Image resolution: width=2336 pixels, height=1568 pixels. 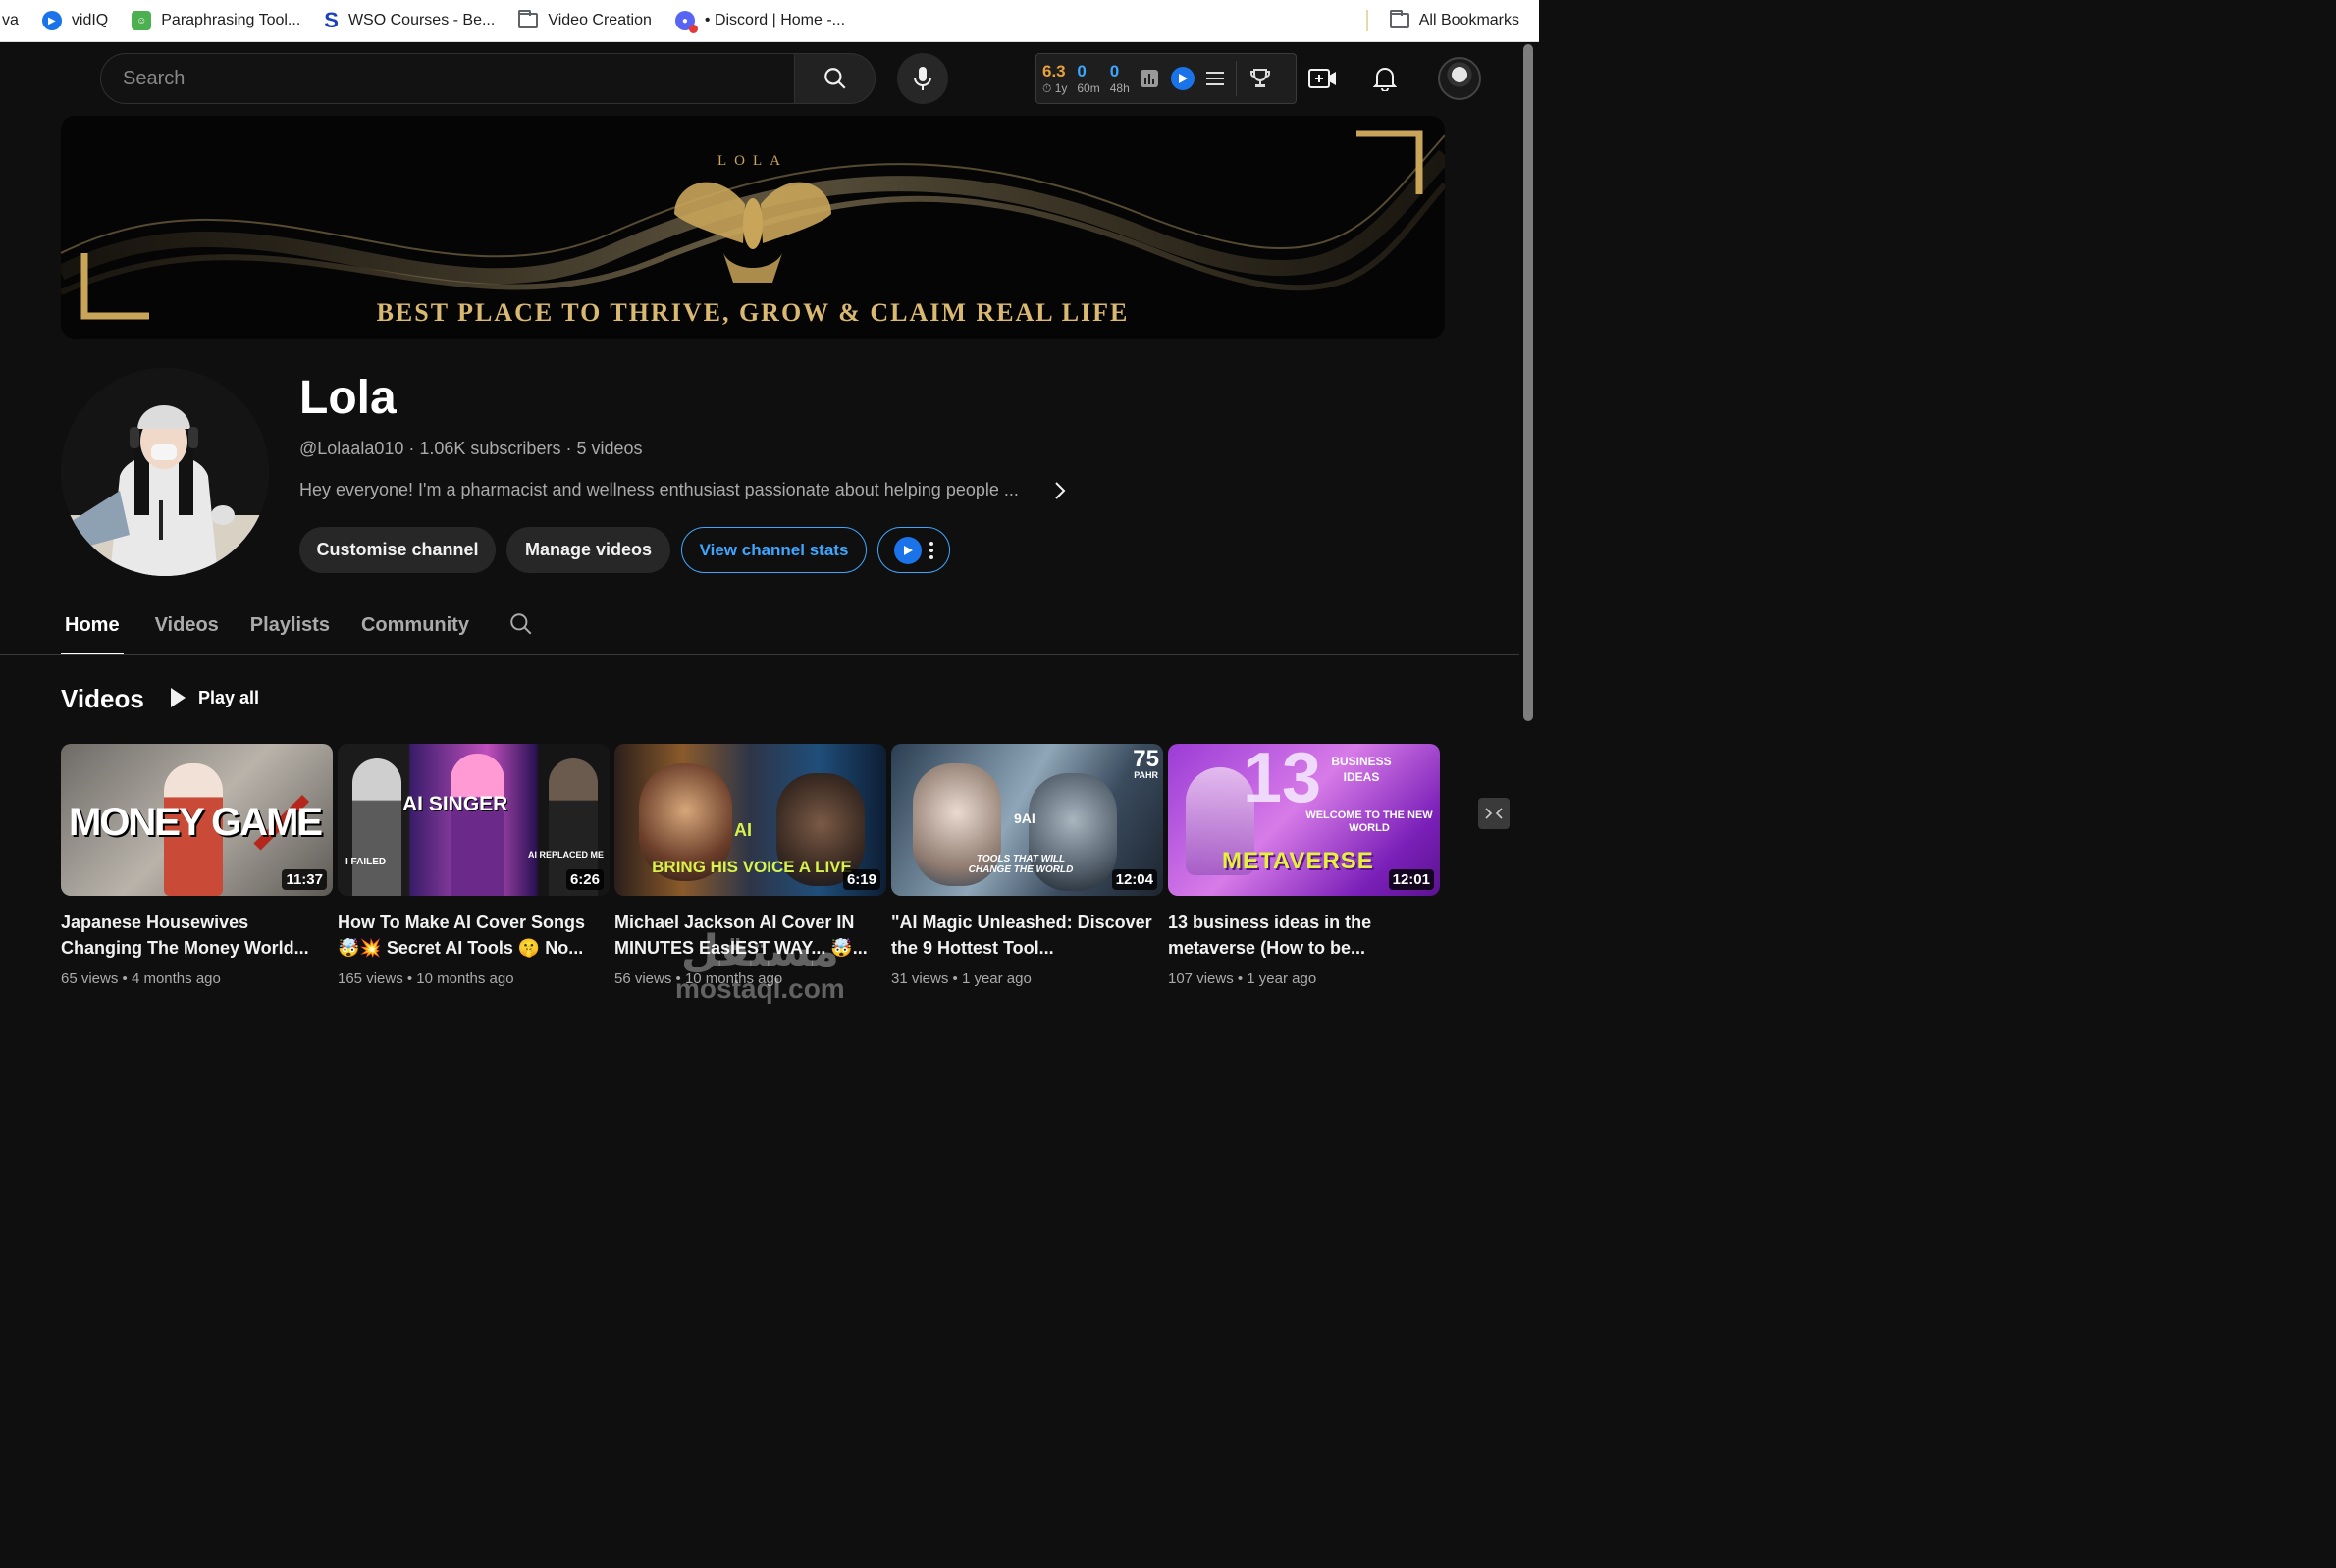 I want to click on thumb-text-left: I FAILED, so click(x=366, y=862).